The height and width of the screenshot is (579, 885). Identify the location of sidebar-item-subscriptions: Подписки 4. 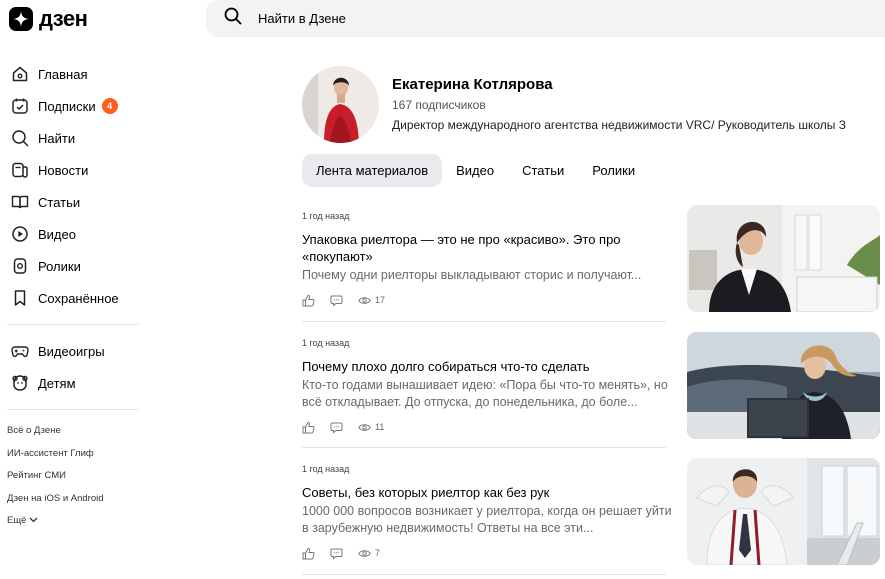
(70, 106).